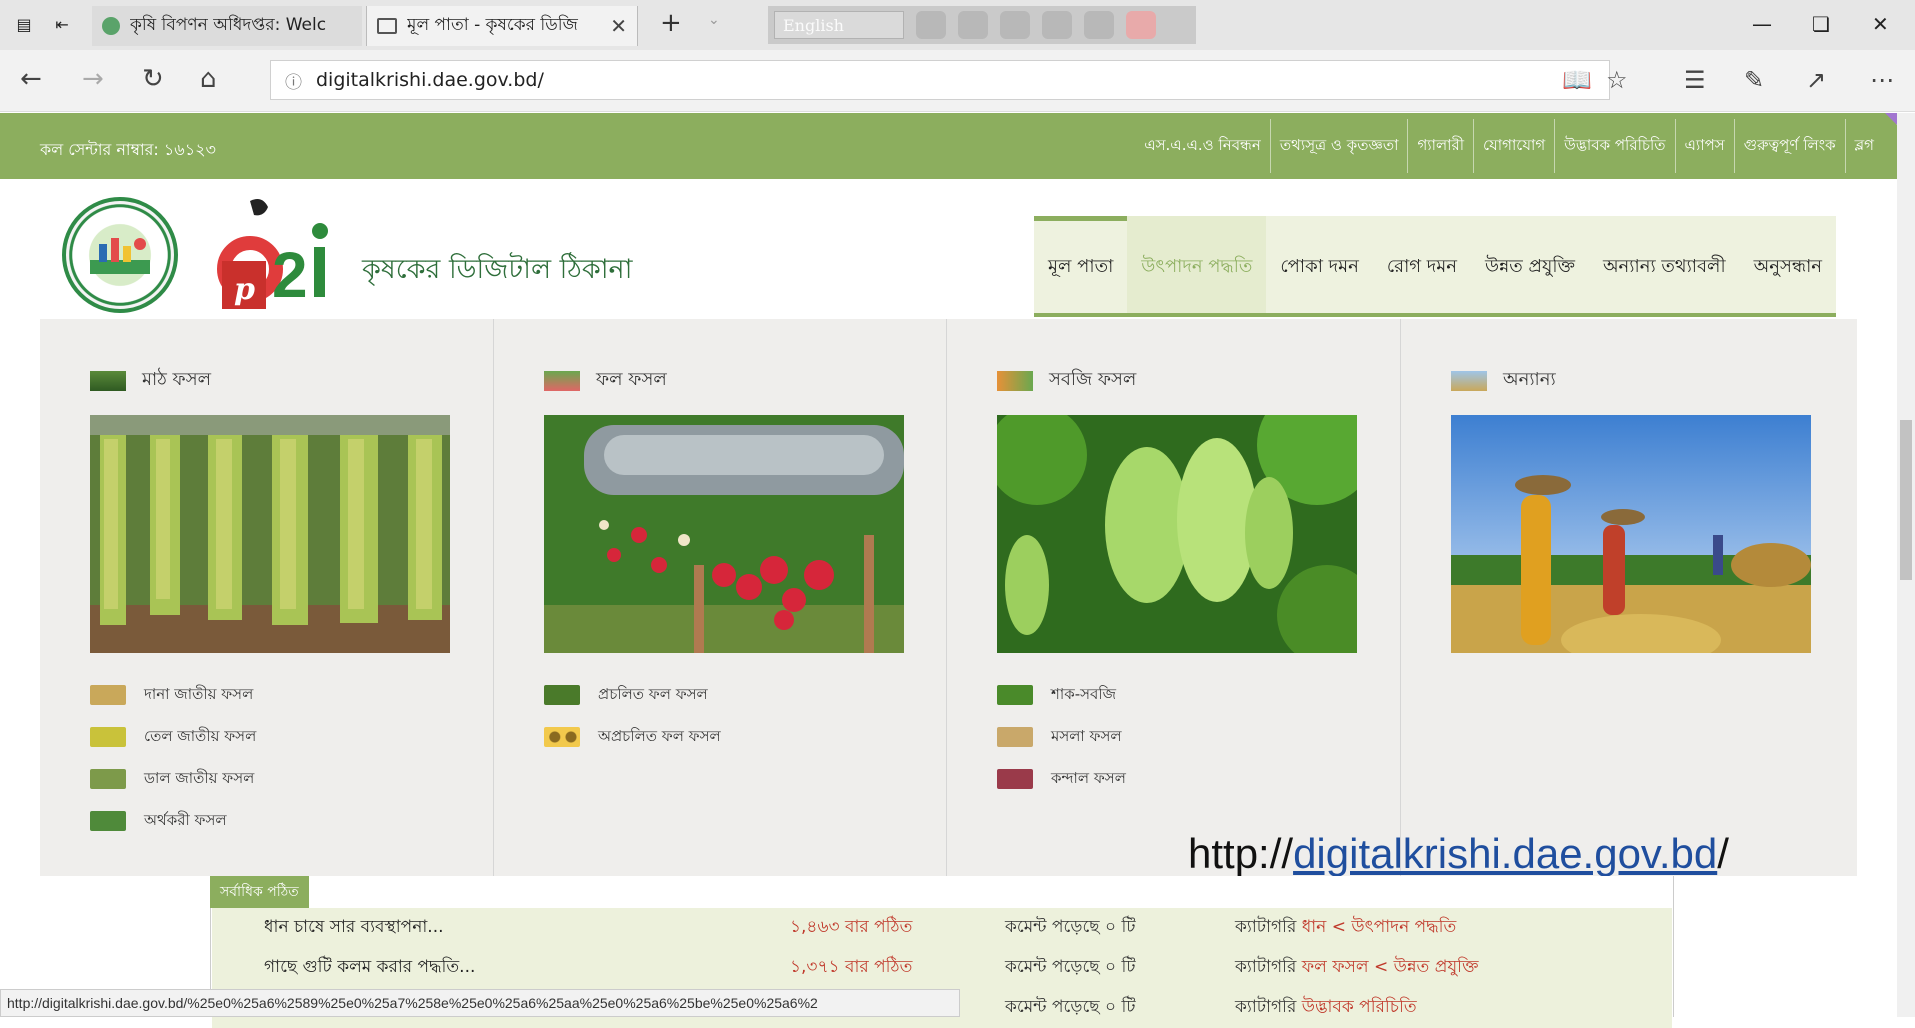 This screenshot has width=1915, height=1028. What do you see at coordinates (108, 695) in the screenshot?
I see `grain-thumb-icon` at bounding box center [108, 695].